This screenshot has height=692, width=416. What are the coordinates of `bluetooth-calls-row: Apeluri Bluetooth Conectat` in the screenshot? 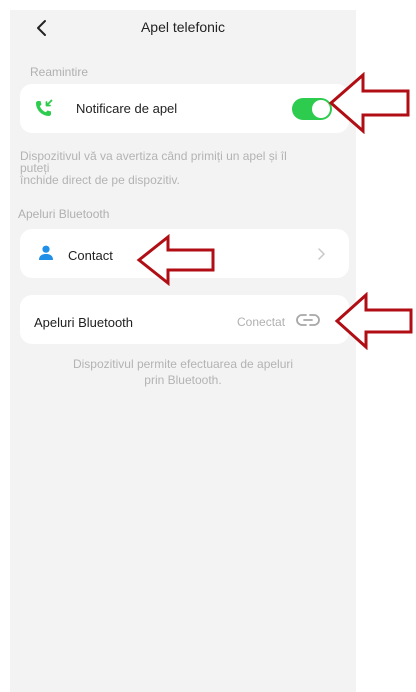 It's located at (184, 319).